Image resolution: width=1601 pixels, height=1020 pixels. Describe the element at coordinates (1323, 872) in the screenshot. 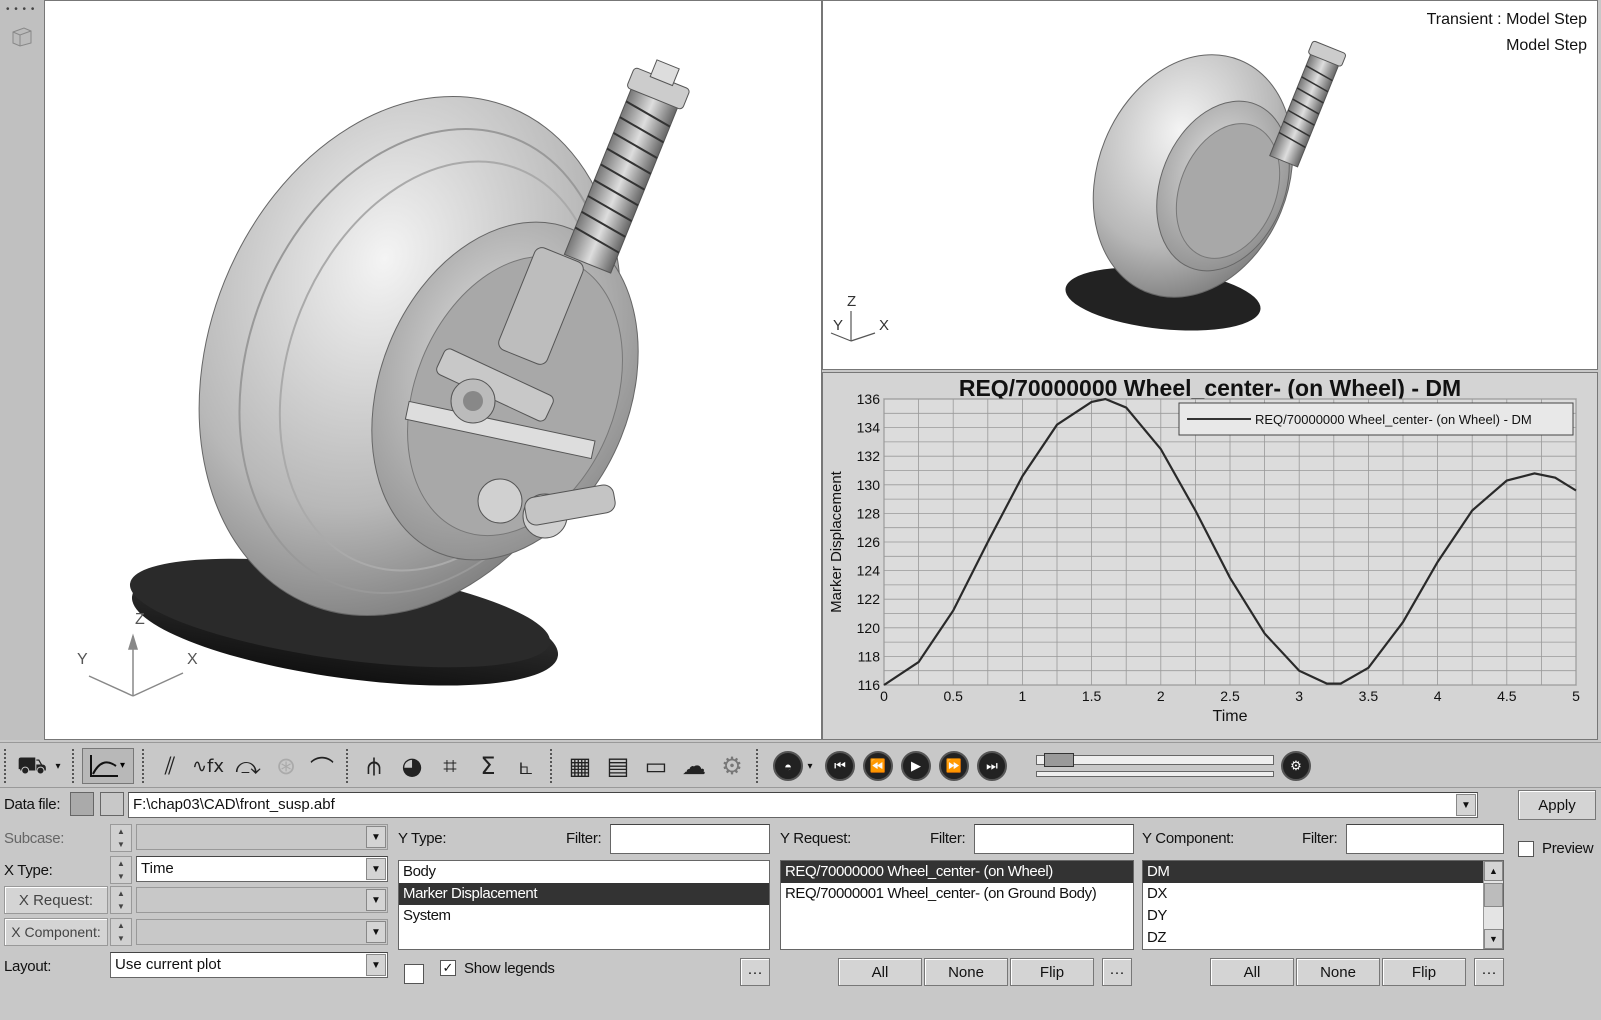

I see `y-component-item: DM` at that location.